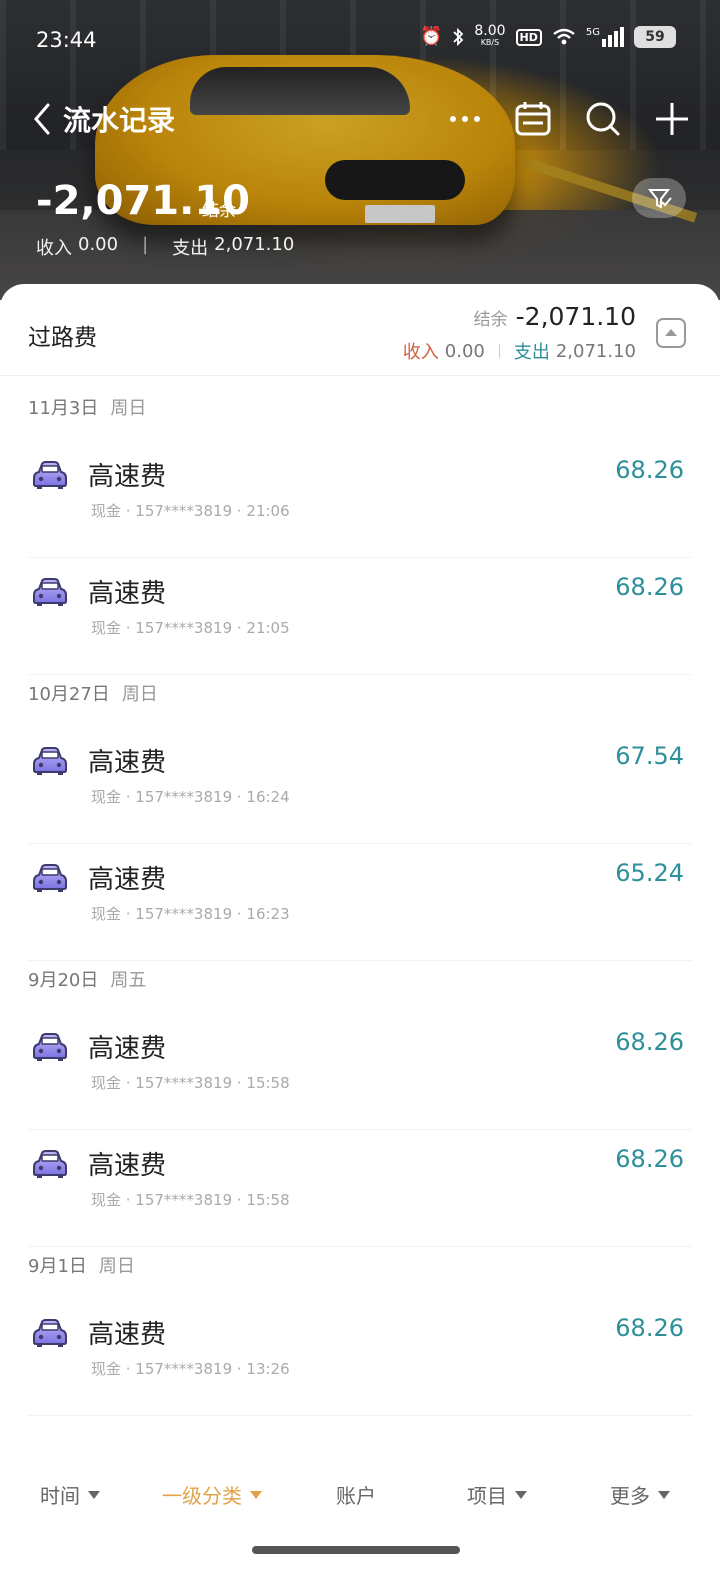  What do you see at coordinates (190, 248) in the screenshot?
I see `header-expense-label: 支出` at bounding box center [190, 248].